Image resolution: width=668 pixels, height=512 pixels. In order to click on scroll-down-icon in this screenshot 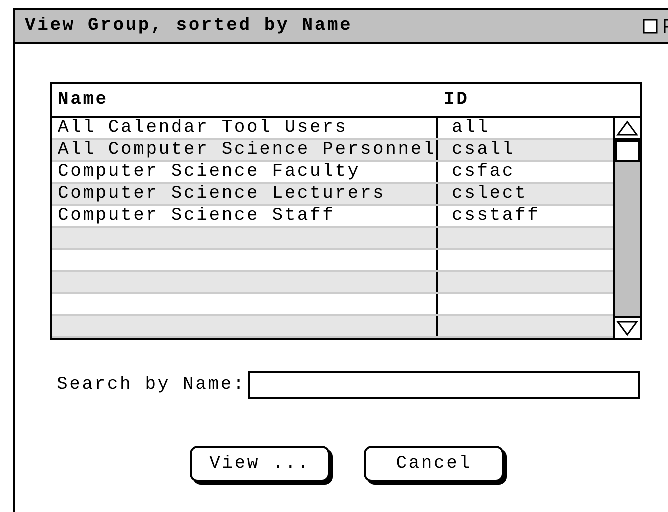, I will do `click(627, 327)`.